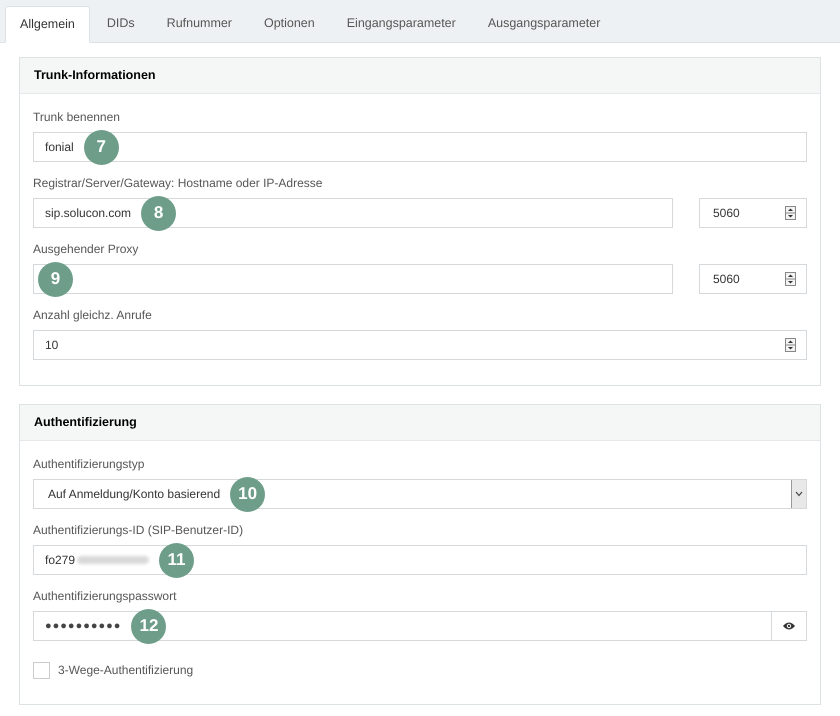 The width and height of the screenshot is (840, 716). What do you see at coordinates (104, 596) in the screenshot?
I see `field-label: Authentifizierungspasswort` at bounding box center [104, 596].